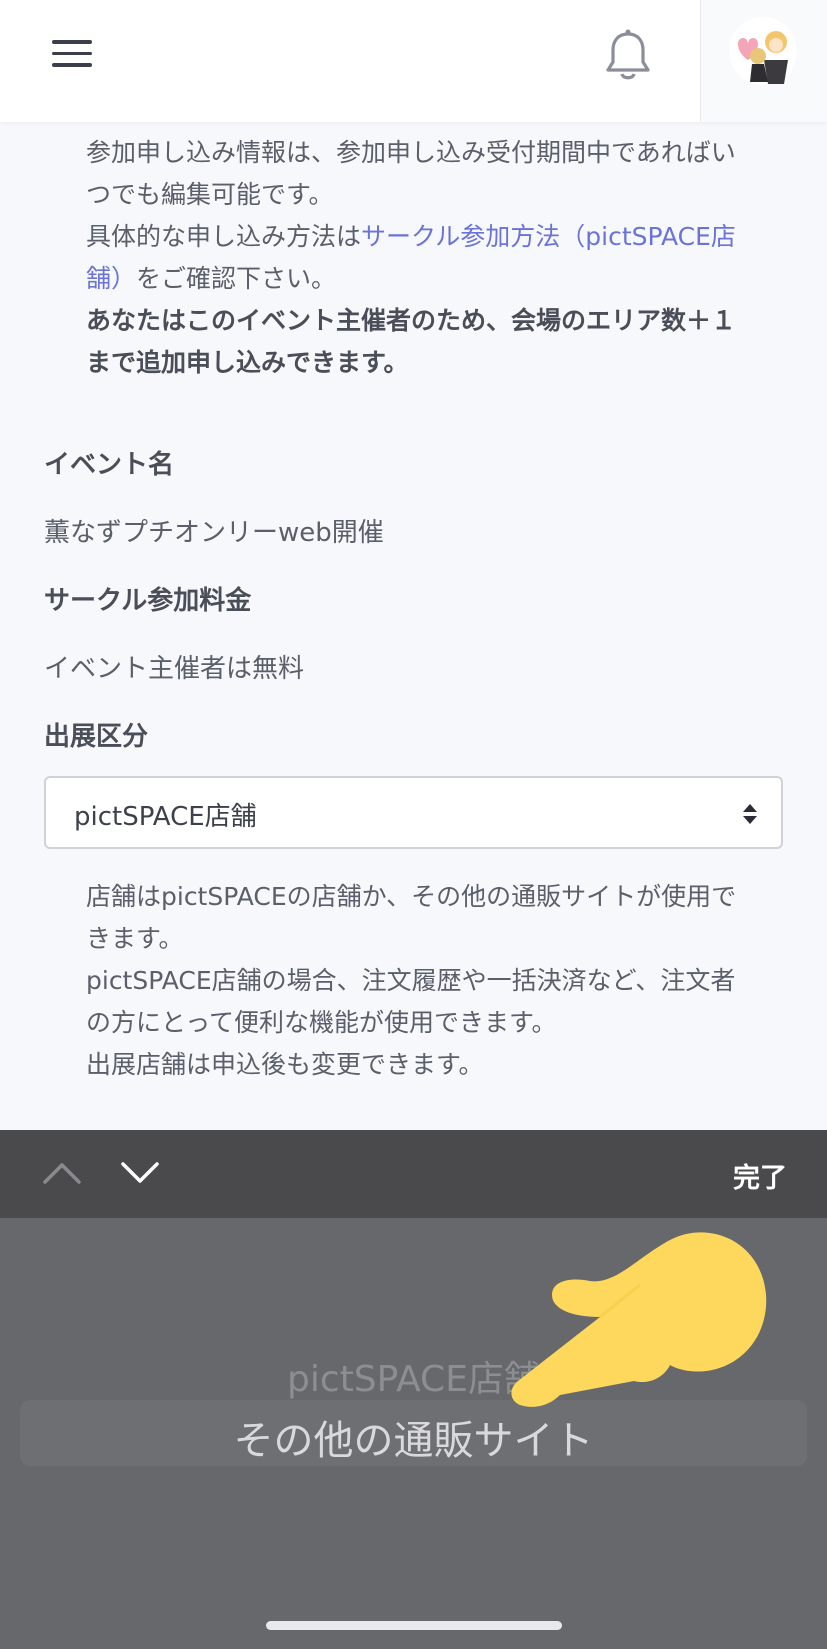 This screenshot has width=827, height=1649. What do you see at coordinates (639, 1319) in the screenshot?
I see `pointing-hand-icon` at bounding box center [639, 1319].